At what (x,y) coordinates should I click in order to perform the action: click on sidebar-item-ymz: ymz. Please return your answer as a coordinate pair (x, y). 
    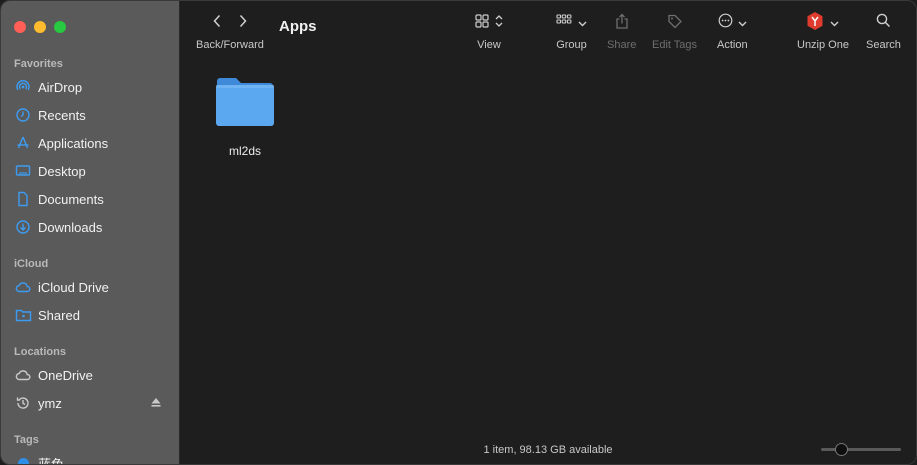
    Looking at the image, I should click on (92, 403).